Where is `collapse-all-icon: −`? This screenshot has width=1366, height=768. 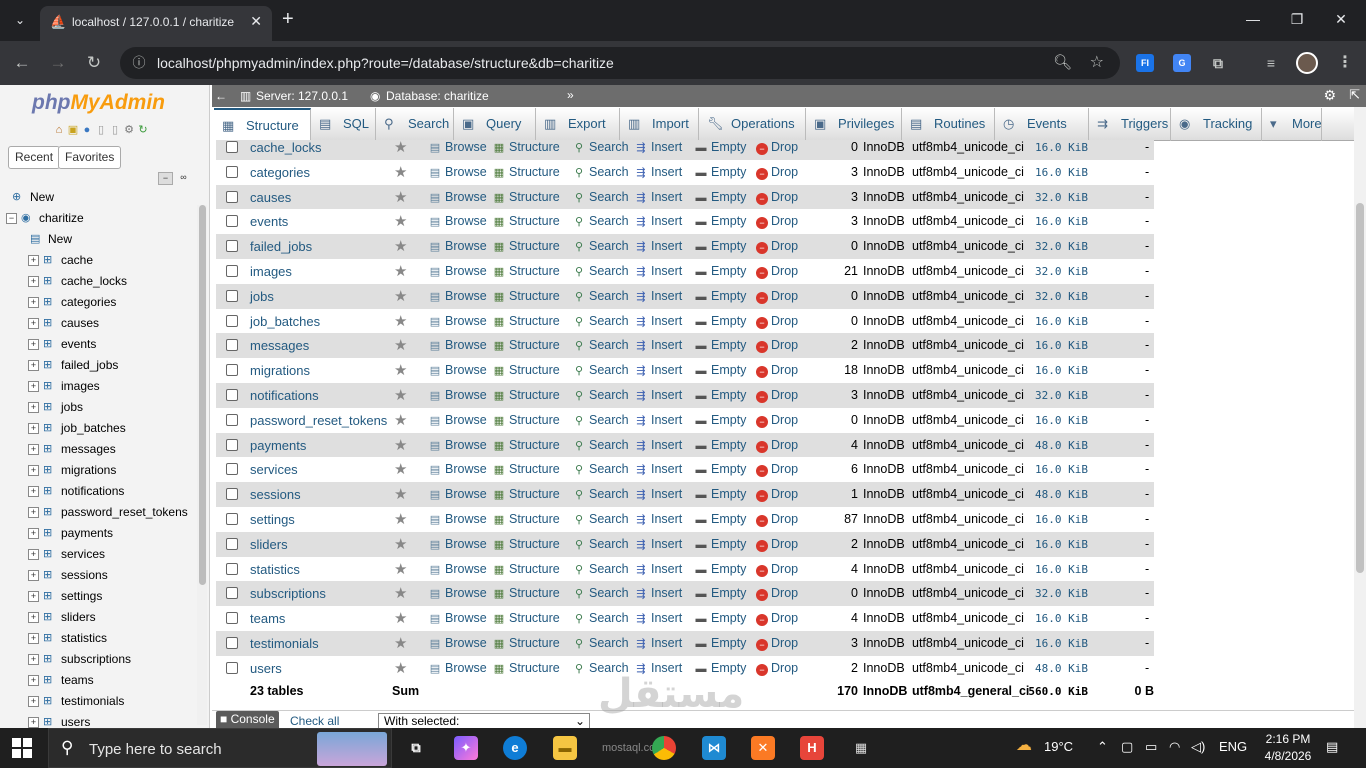 collapse-all-icon: − is located at coordinates (165, 178).